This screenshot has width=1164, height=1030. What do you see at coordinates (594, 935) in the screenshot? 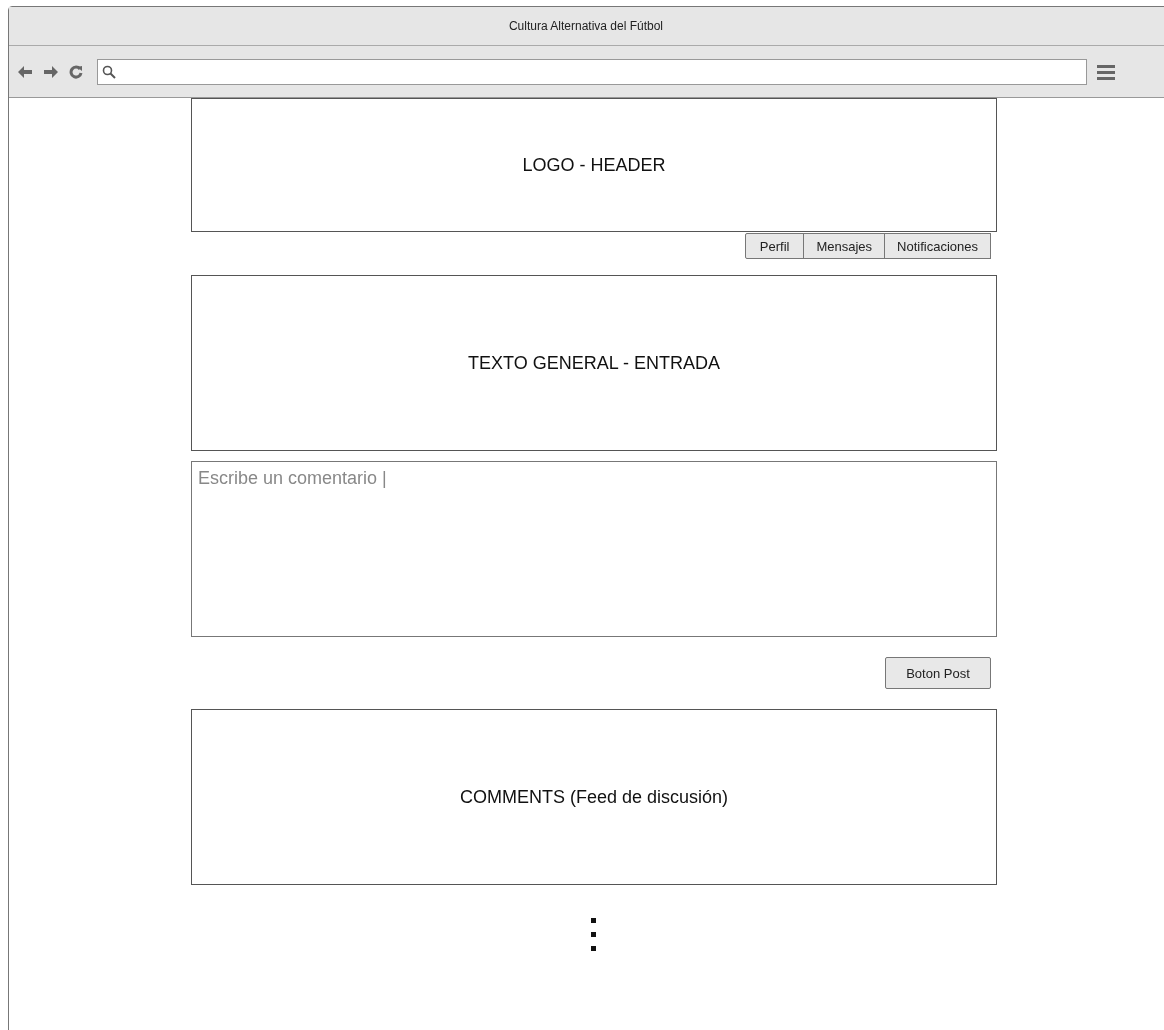
I see `more-icon` at bounding box center [594, 935].